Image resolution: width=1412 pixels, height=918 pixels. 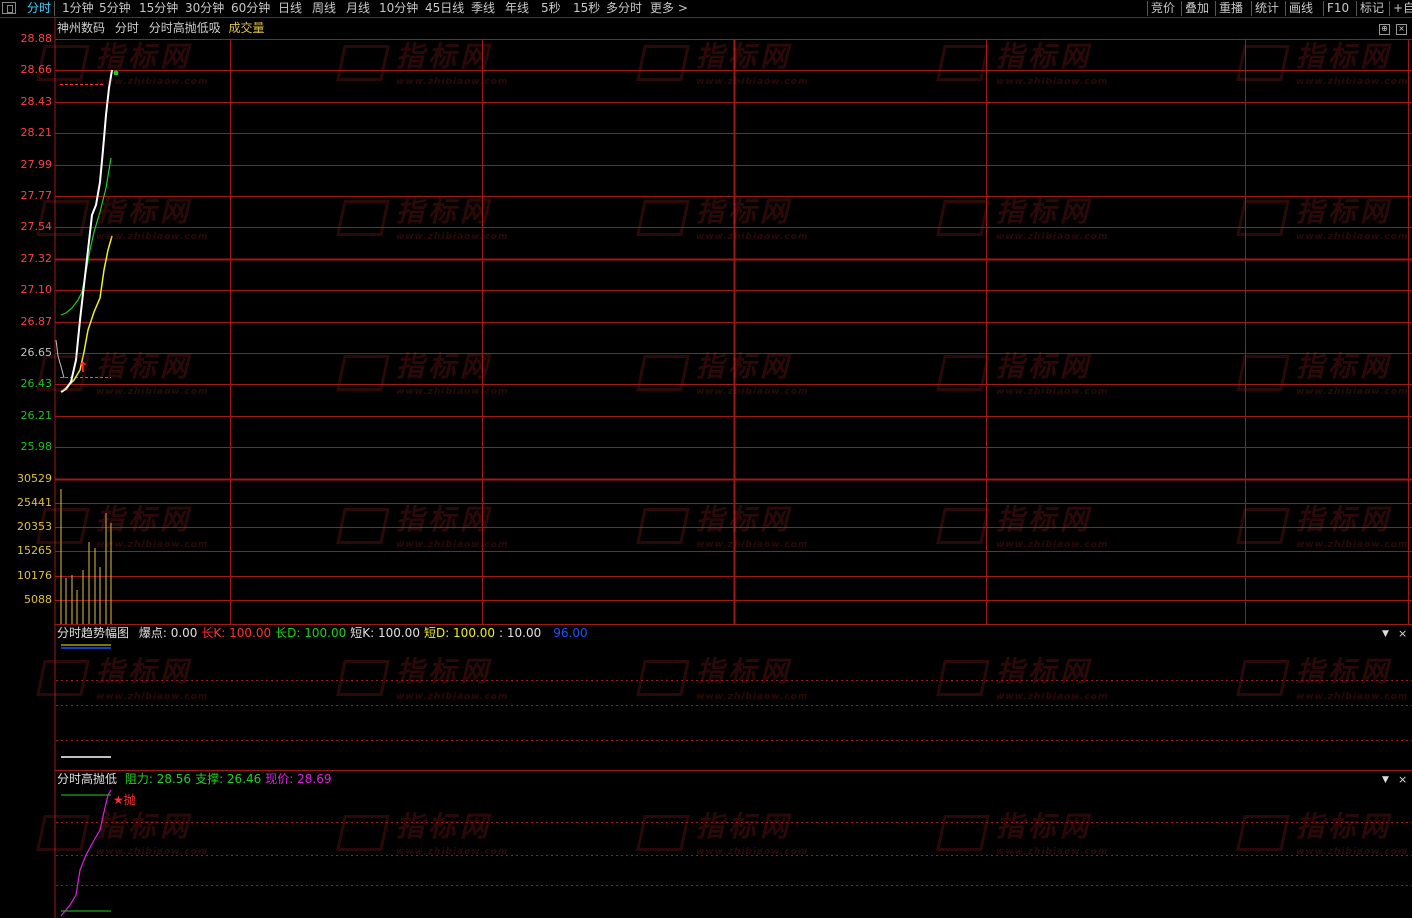 I want to click on indicator1-close-icon: ×, so click(x=1402, y=633).